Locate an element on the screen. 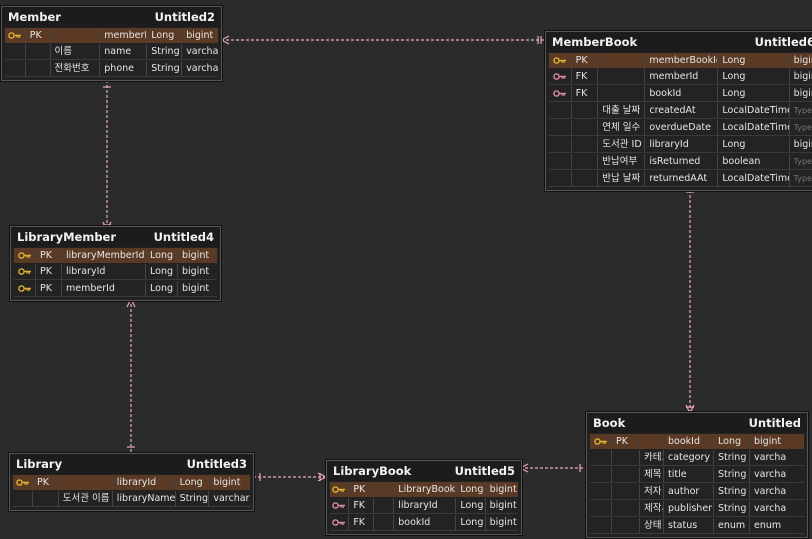 This screenshot has width=812, height=539. attribute-row: 제목 title String varchar is located at coordinates (697, 475).